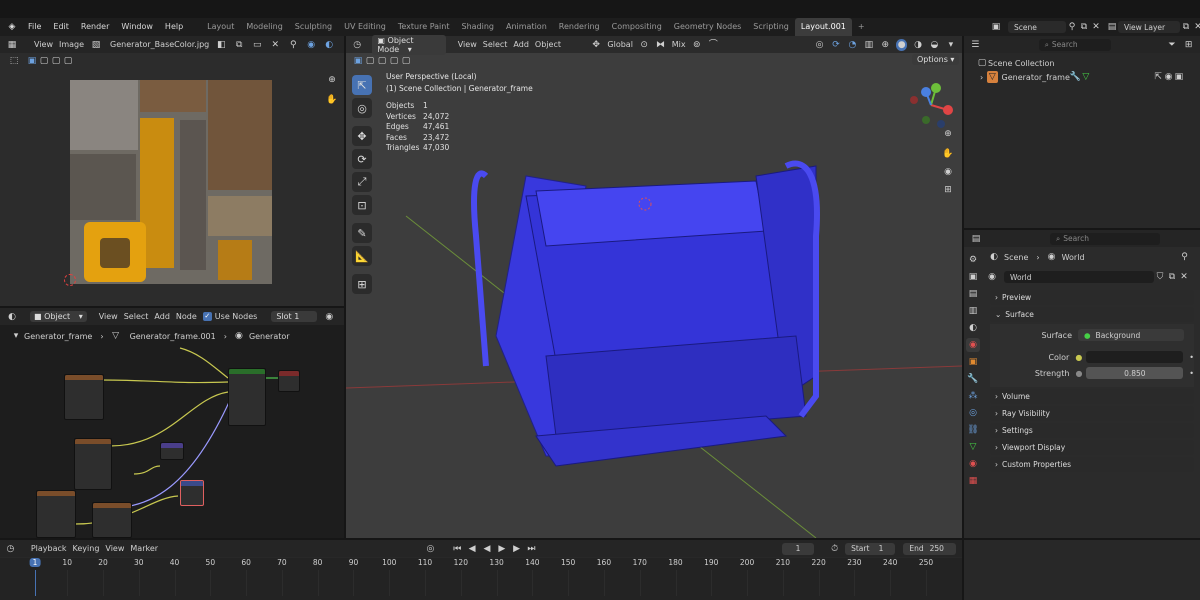 Image resolution: width=1200 pixels, height=600 pixels. Describe the element at coordinates (293, 45) in the screenshot. I see `image-pin-icon: ⚲` at that location.